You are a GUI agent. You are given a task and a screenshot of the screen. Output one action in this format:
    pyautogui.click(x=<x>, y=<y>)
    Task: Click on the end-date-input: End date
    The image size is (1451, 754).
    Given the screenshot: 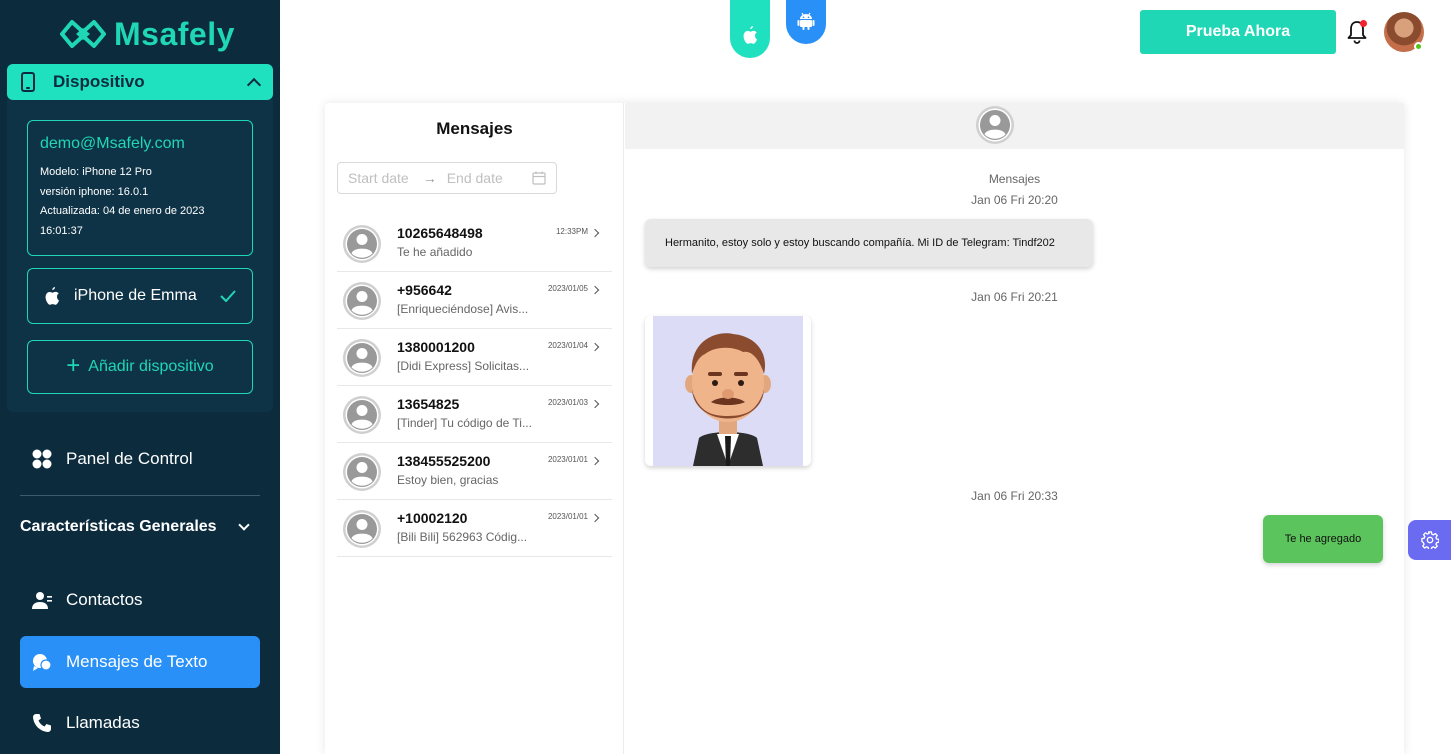 What is the action you would take?
    pyautogui.click(x=475, y=178)
    